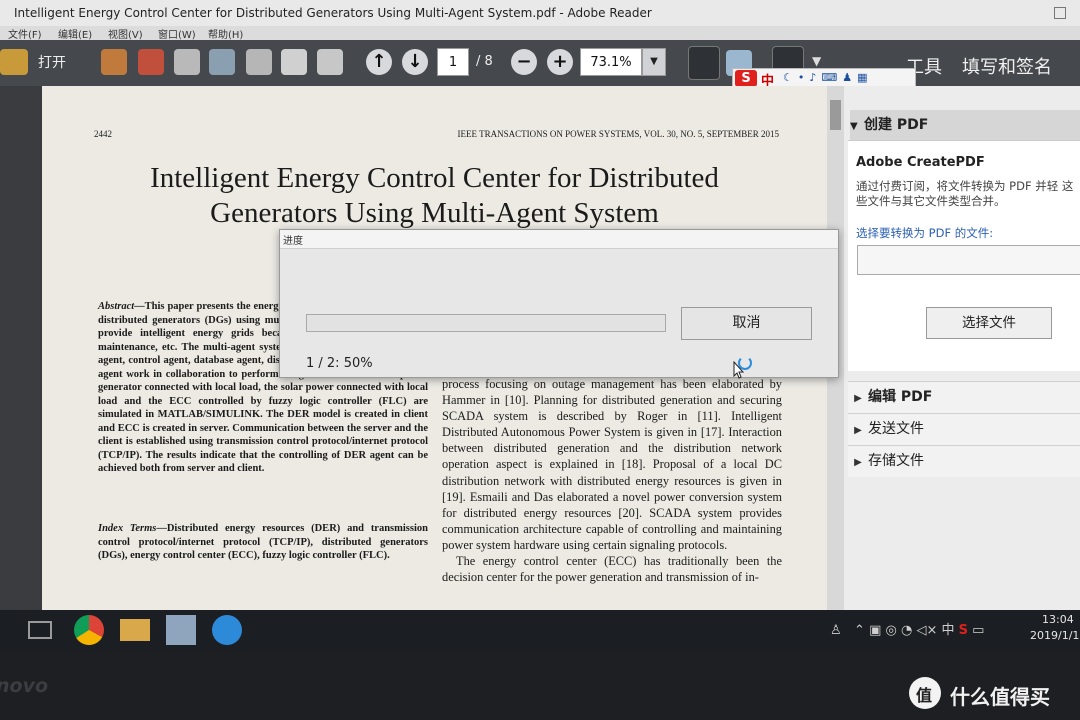 Image resolution: width=1080 pixels, height=720 pixels. Describe the element at coordinates (1058, 619) in the screenshot. I see `clock-time: 13:04` at that location.